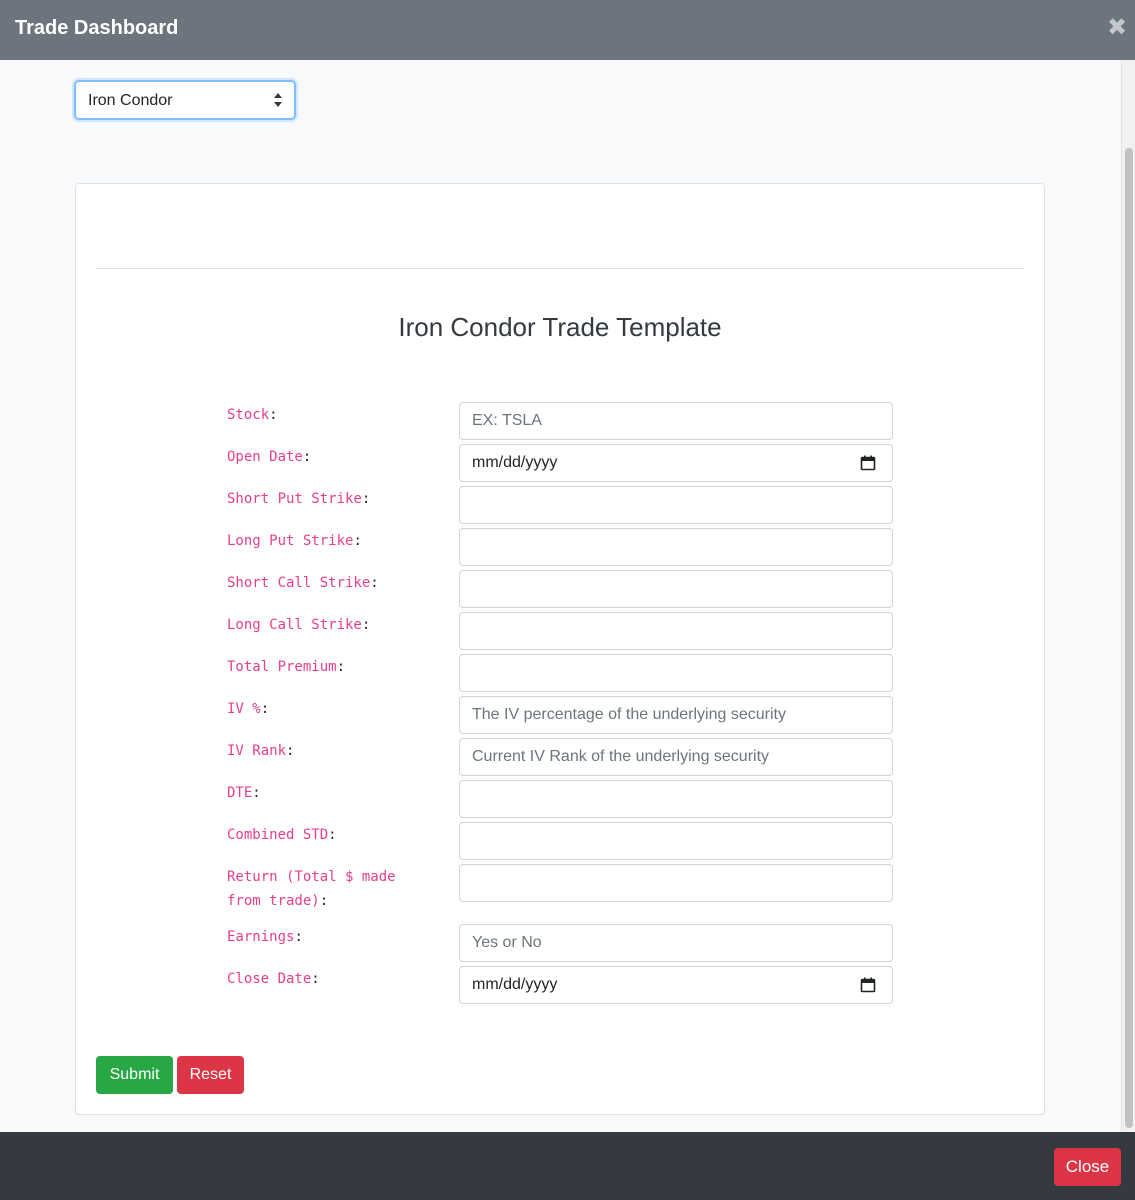 This screenshot has height=1200, width=1135. What do you see at coordinates (676, 883) in the screenshot?
I see `field-input-return-total-made-from-trade` at bounding box center [676, 883].